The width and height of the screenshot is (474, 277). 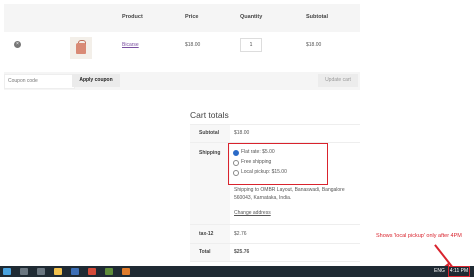 I want to click on folder-icon, so click(x=58, y=271).